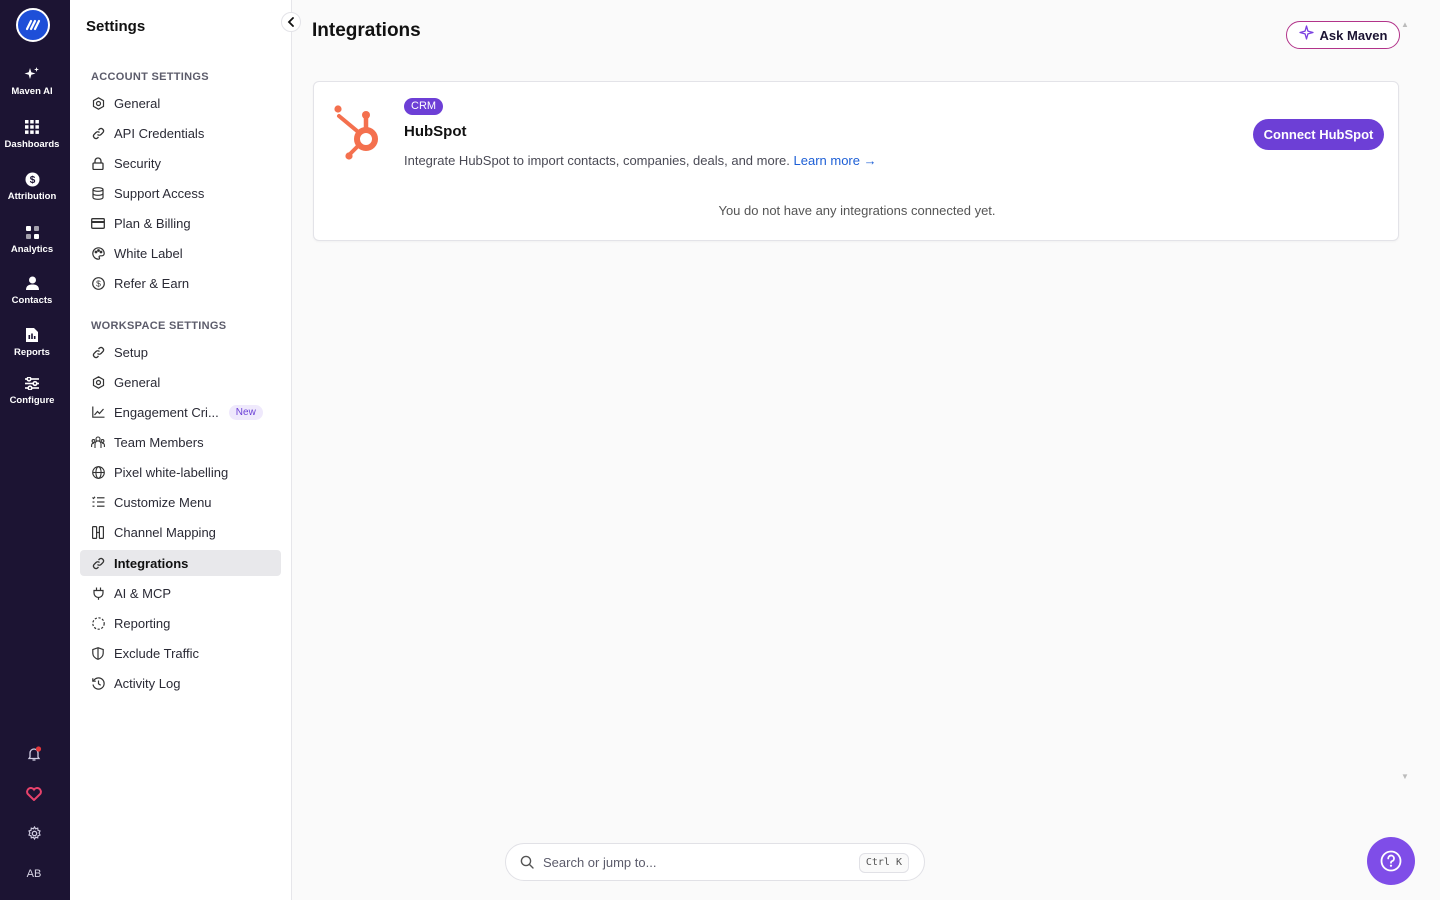 Image resolution: width=1440 pixels, height=900 pixels. I want to click on team-icon, so click(98, 442).